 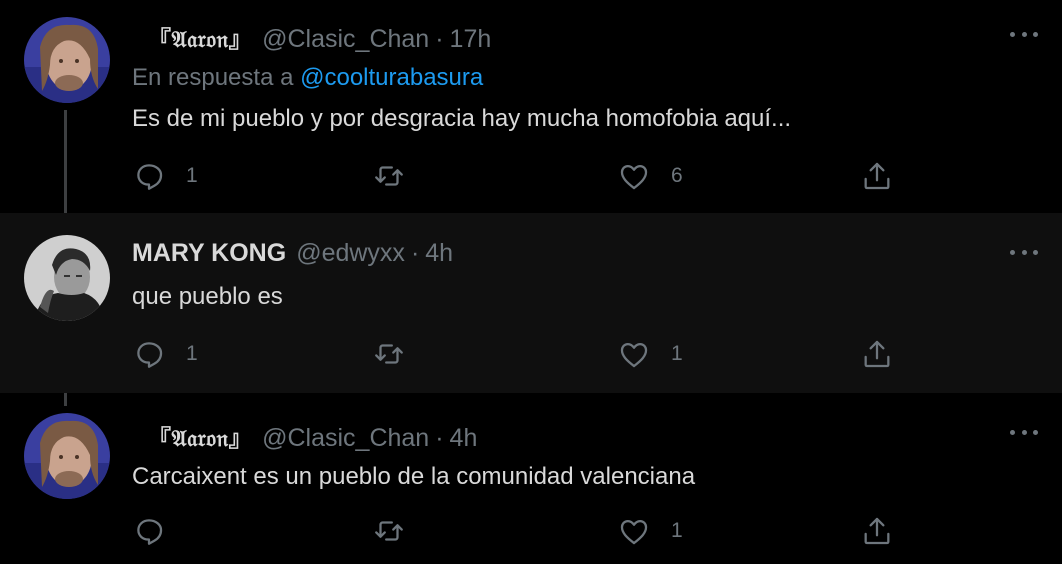 I want to click on reply-prefix: En respuesta a, so click(x=213, y=77).